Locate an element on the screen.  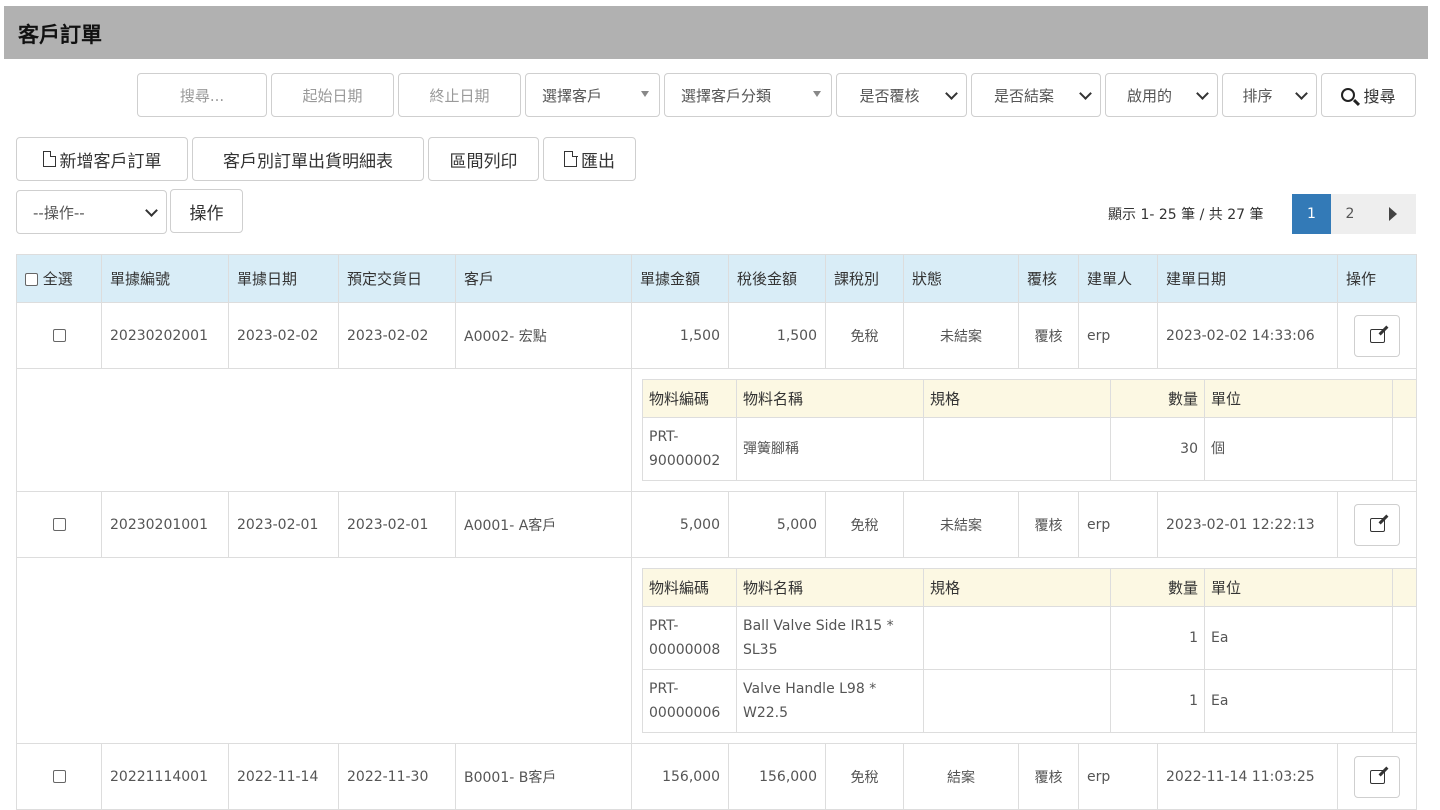
item-row: PRT-90000002 彈簧腳稱 30 個 0 30 is located at coordinates (1029, 449).